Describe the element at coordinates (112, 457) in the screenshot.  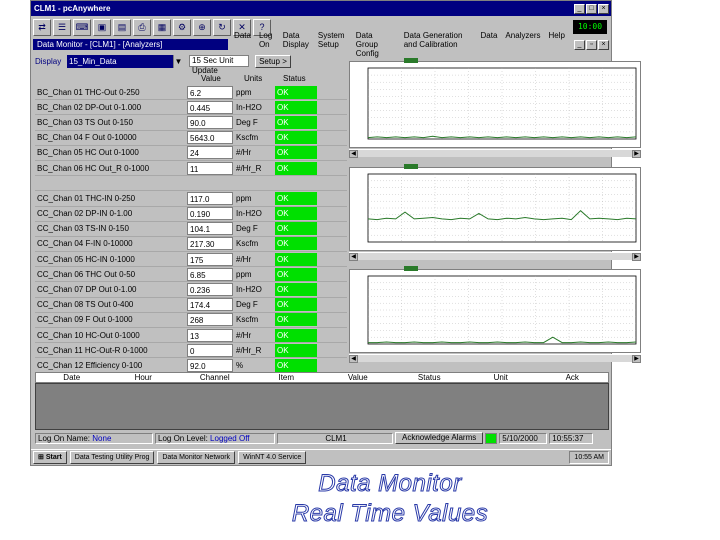
I see `taskbar-item: Data Testing Utility Prog` at that location.